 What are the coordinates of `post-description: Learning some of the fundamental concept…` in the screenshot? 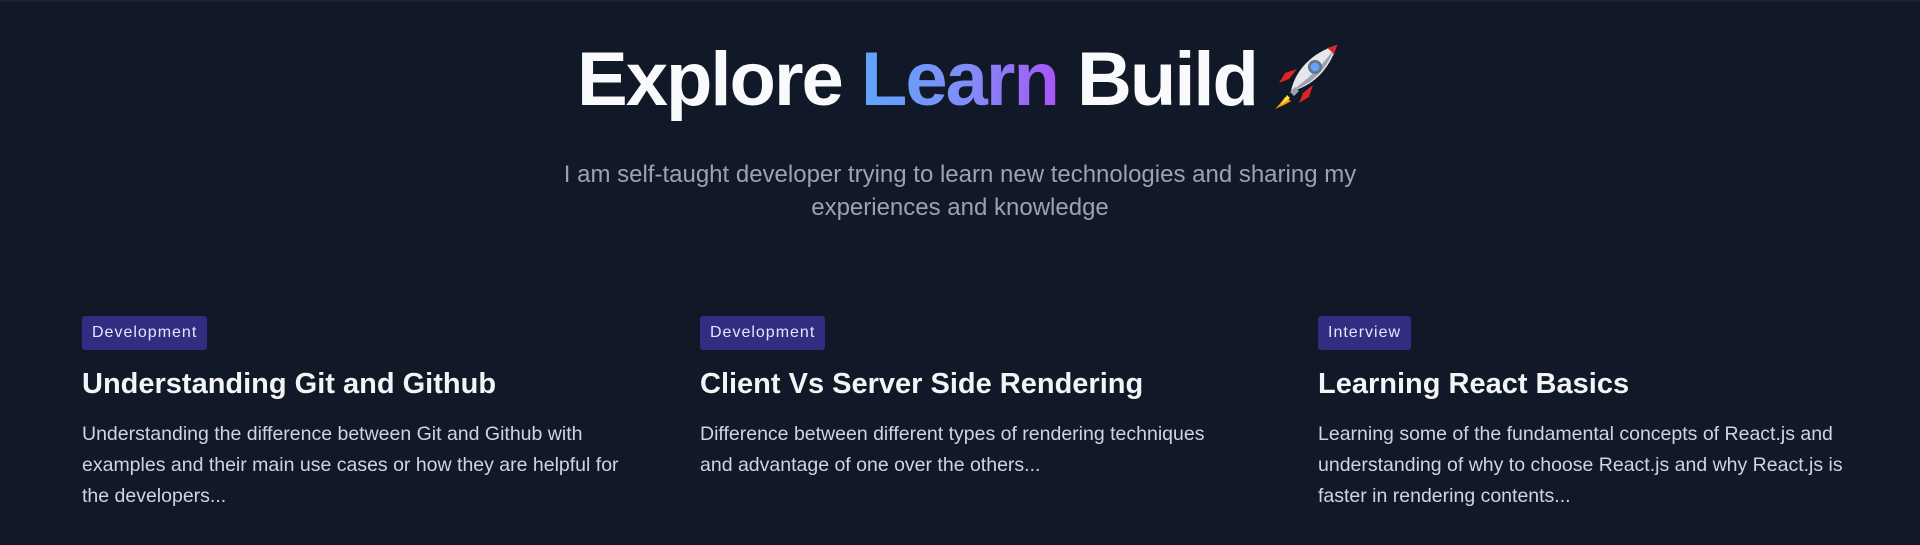 It's located at (1580, 465).